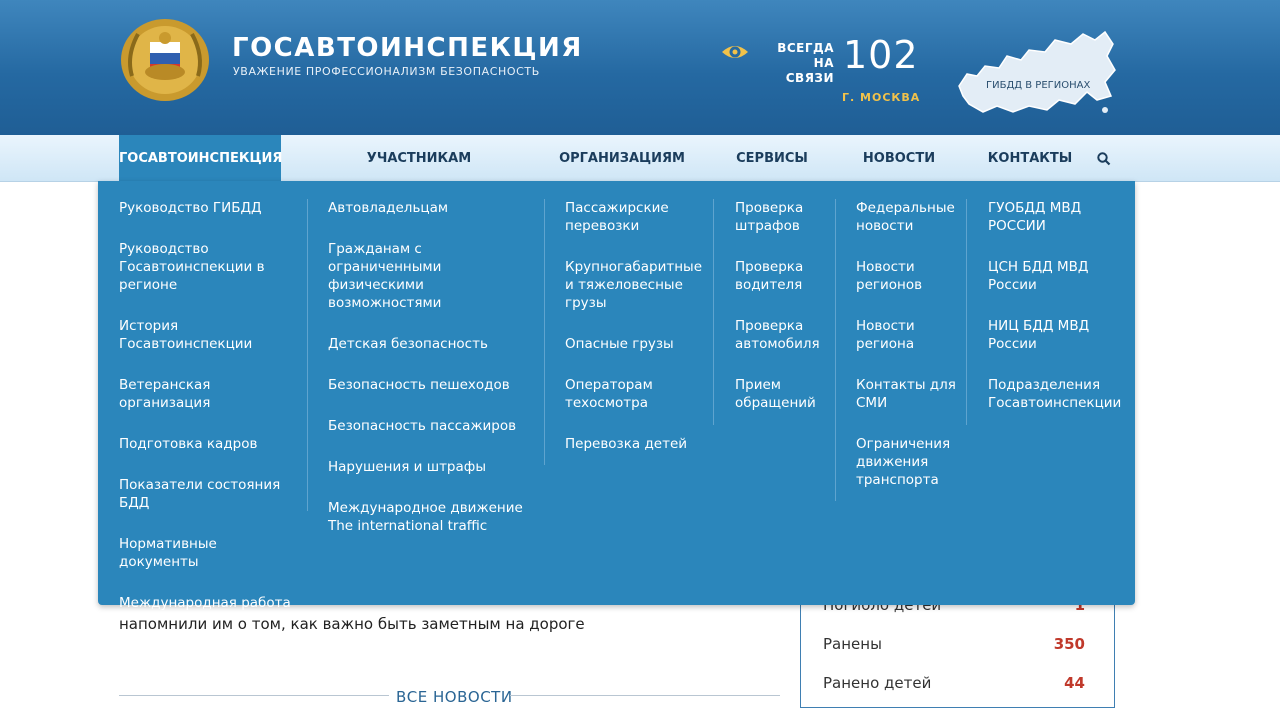 The width and height of the screenshot is (1280, 720). What do you see at coordinates (780, 335) in the screenshot?
I see `menu-link: Проверка автомобиля` at bounding box center [780, 335].